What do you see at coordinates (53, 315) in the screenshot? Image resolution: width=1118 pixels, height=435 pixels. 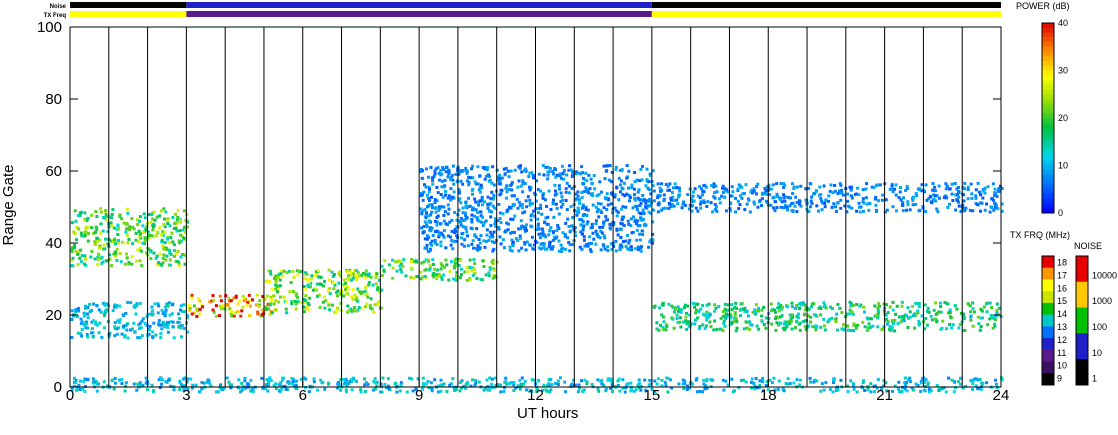 I see `y-tick-label: 20` at bounding box center [53, 315].